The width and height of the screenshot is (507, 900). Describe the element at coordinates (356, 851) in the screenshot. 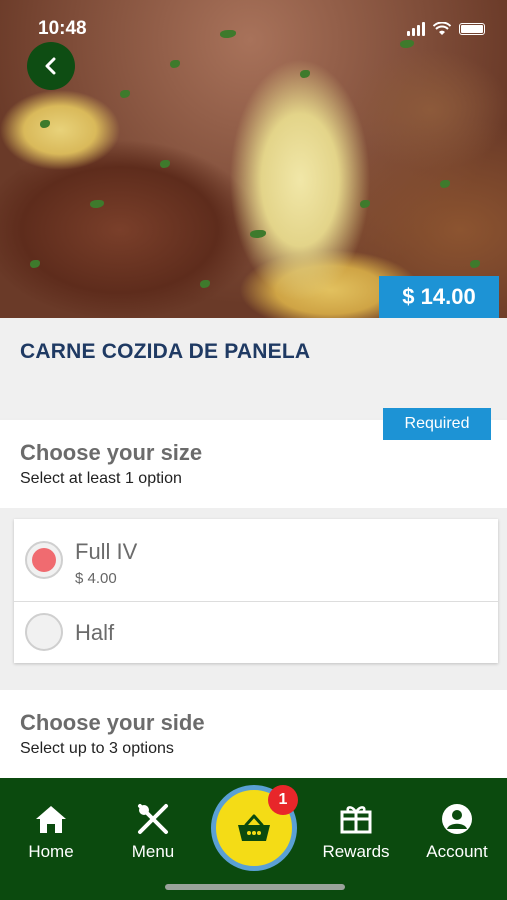

I see `nav-rewards-label: Rewards` at that location.